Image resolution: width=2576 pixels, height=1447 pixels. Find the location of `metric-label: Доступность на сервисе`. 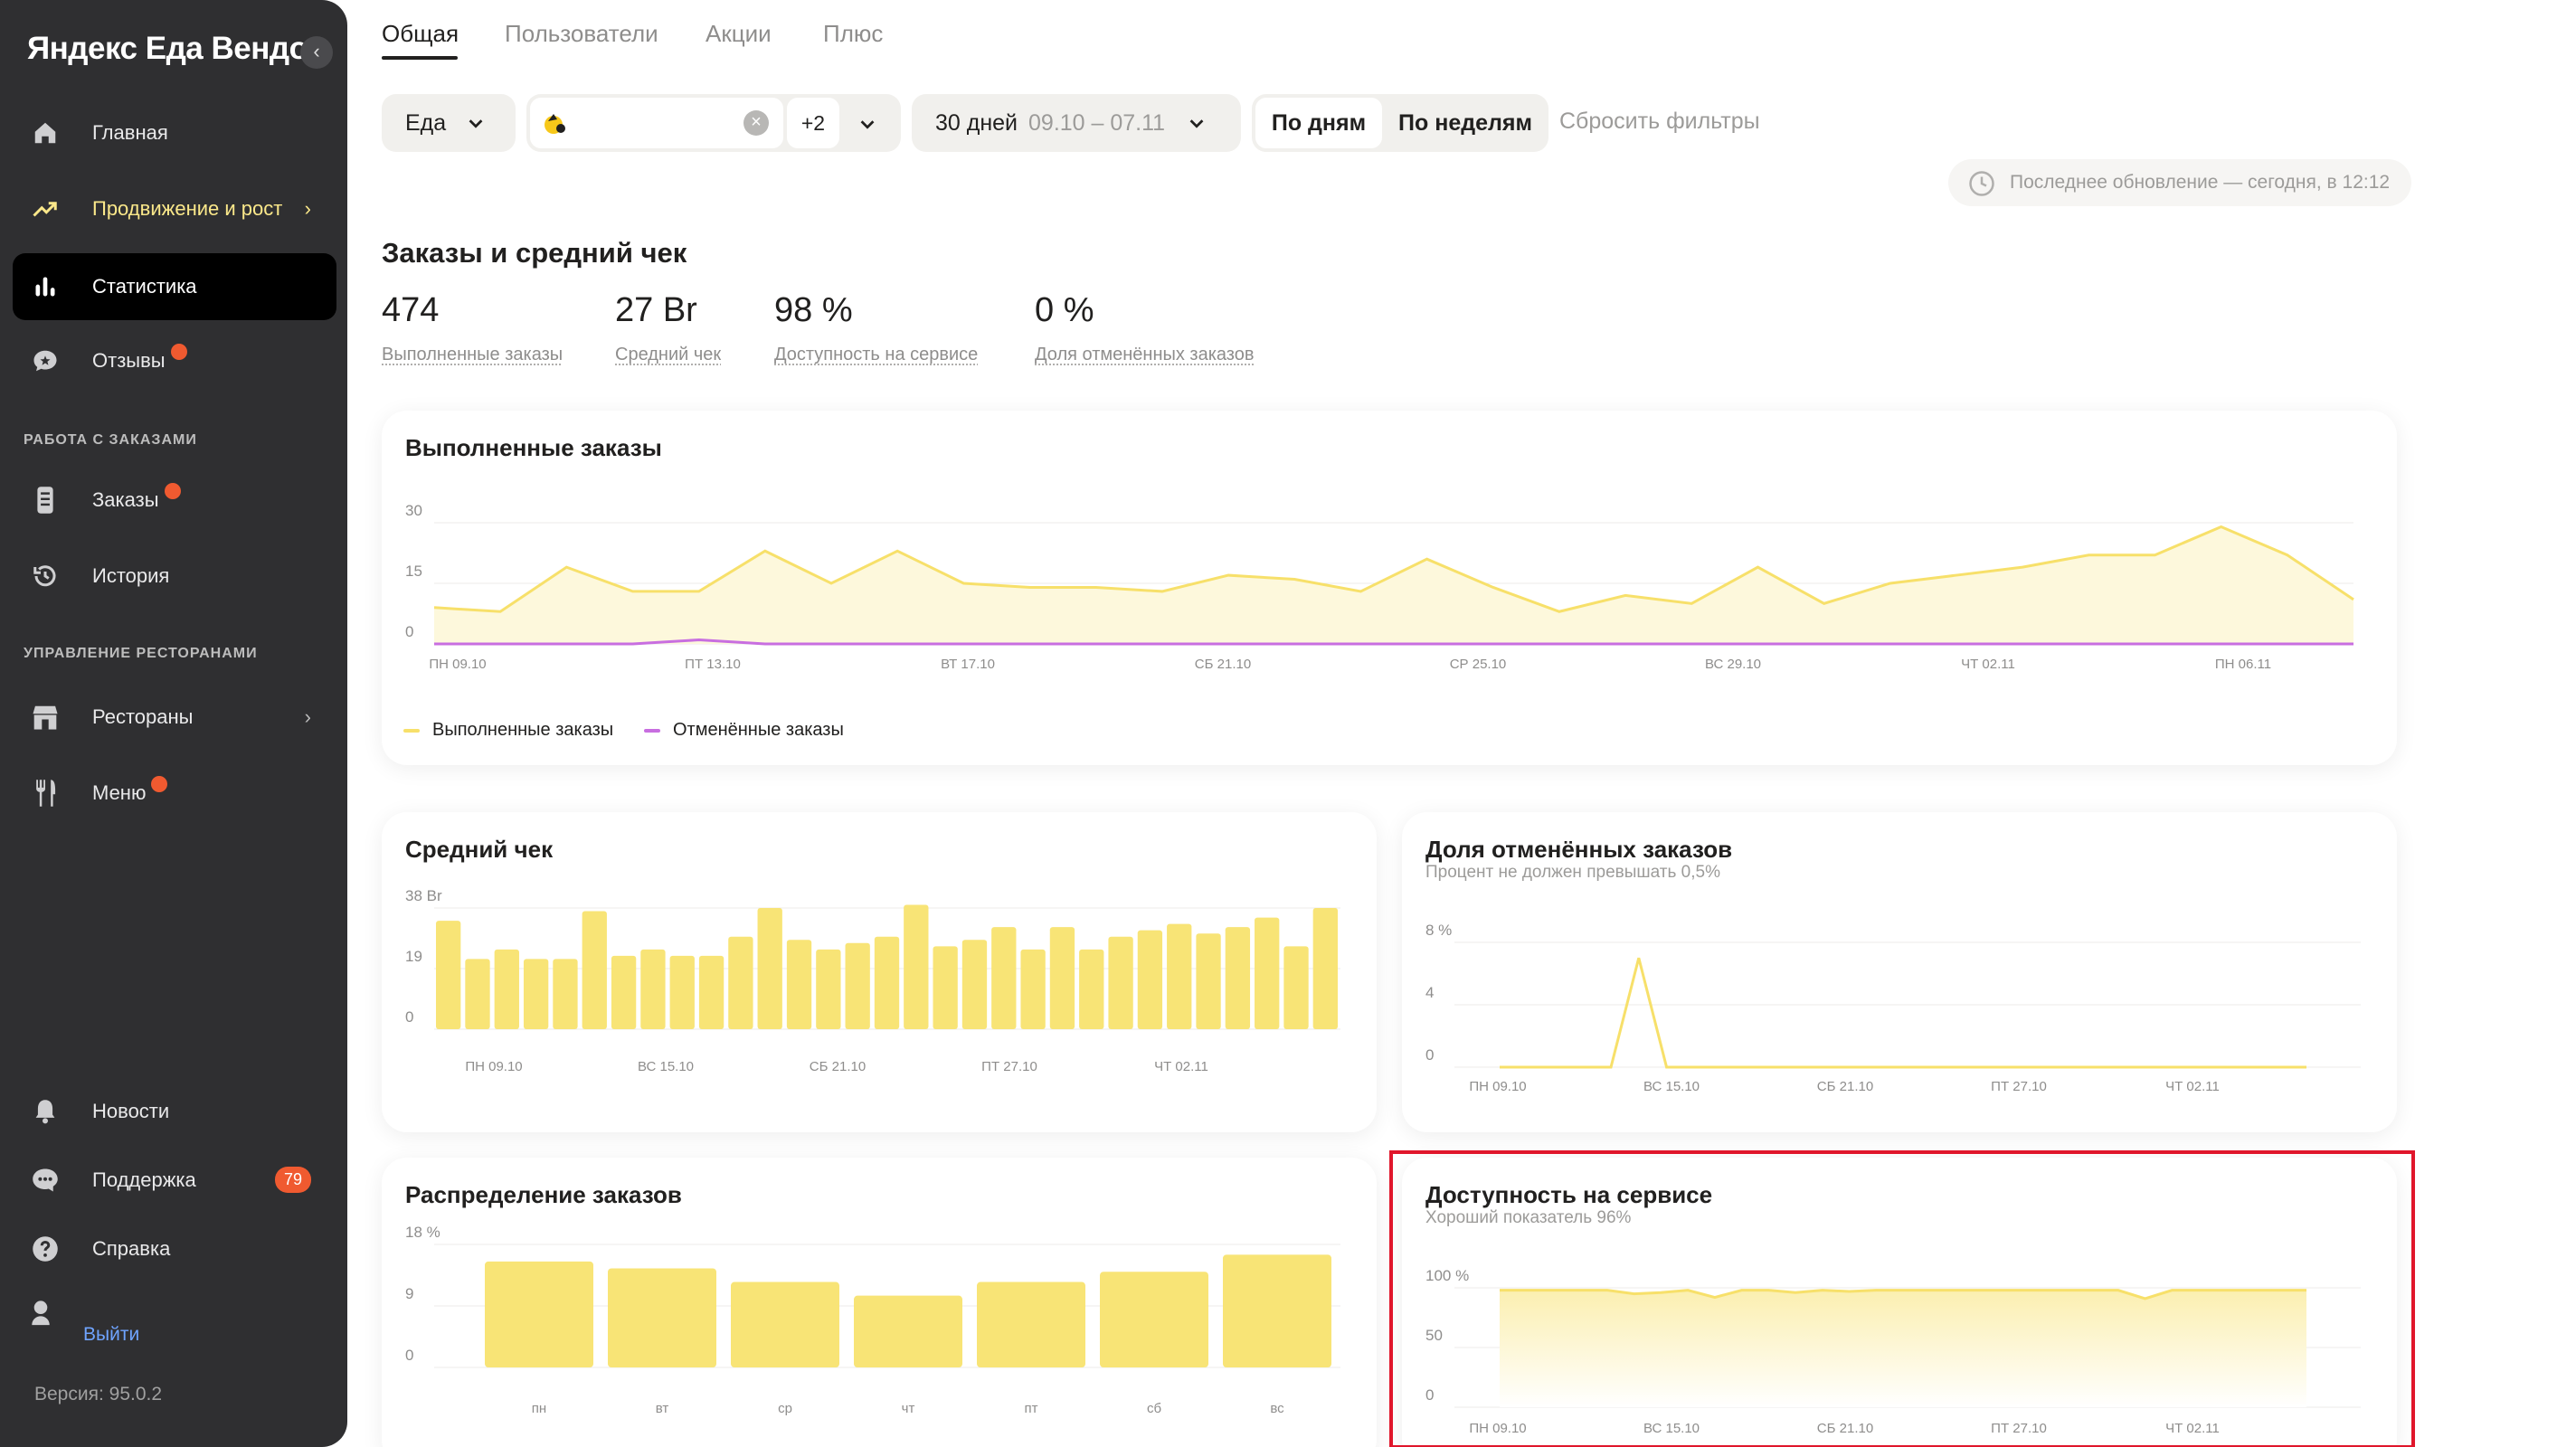

metric-label: Доступность на сервисе is located at coordinates (876, 355).